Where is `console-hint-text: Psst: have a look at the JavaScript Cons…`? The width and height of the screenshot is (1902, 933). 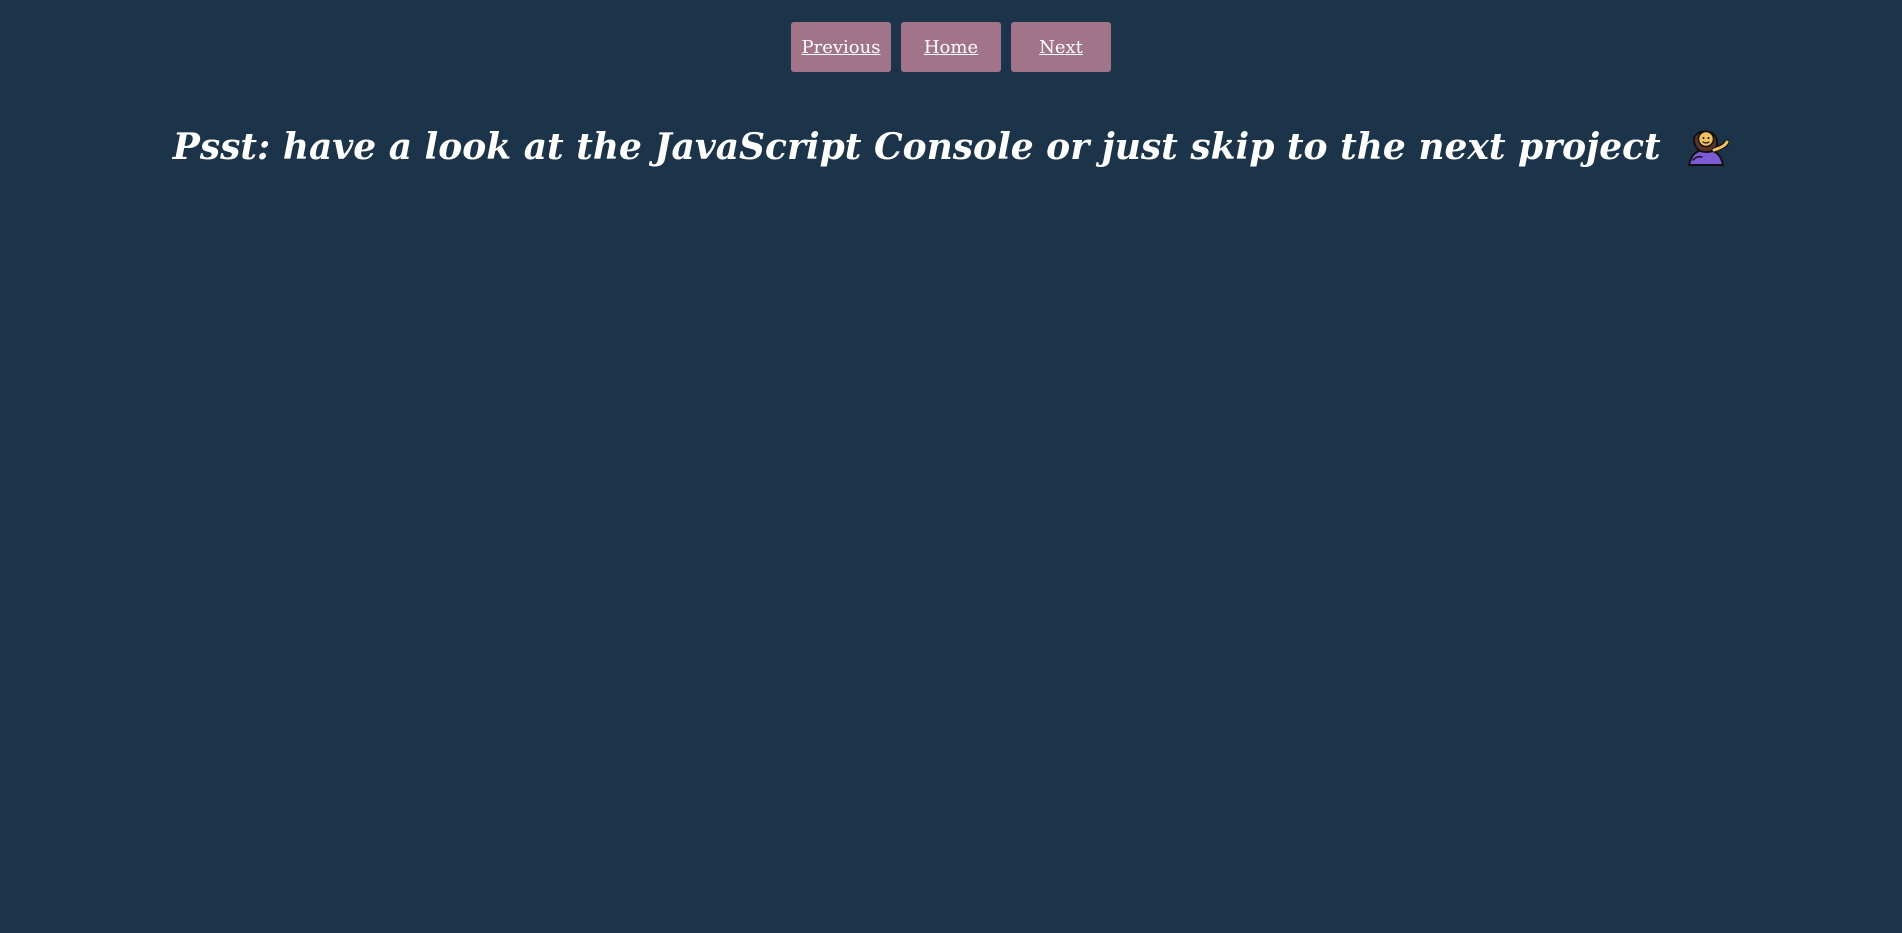
console-hint-text: Psst: have a look at the JavaScript Cons… is located at coordinates (916, 147).